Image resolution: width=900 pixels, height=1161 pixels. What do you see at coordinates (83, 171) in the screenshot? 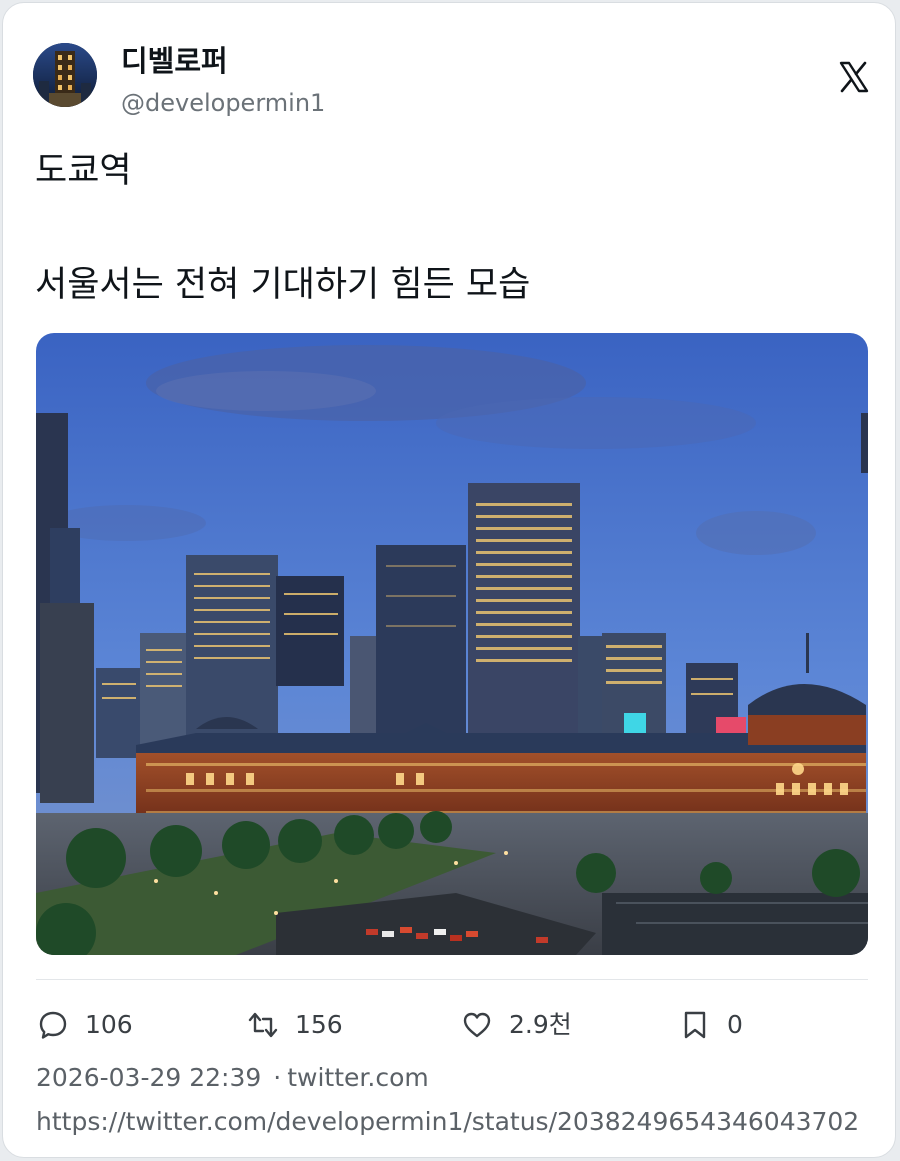
I see `tweet-text-line-1: 도쿄역` at bounding box center [83, 171].